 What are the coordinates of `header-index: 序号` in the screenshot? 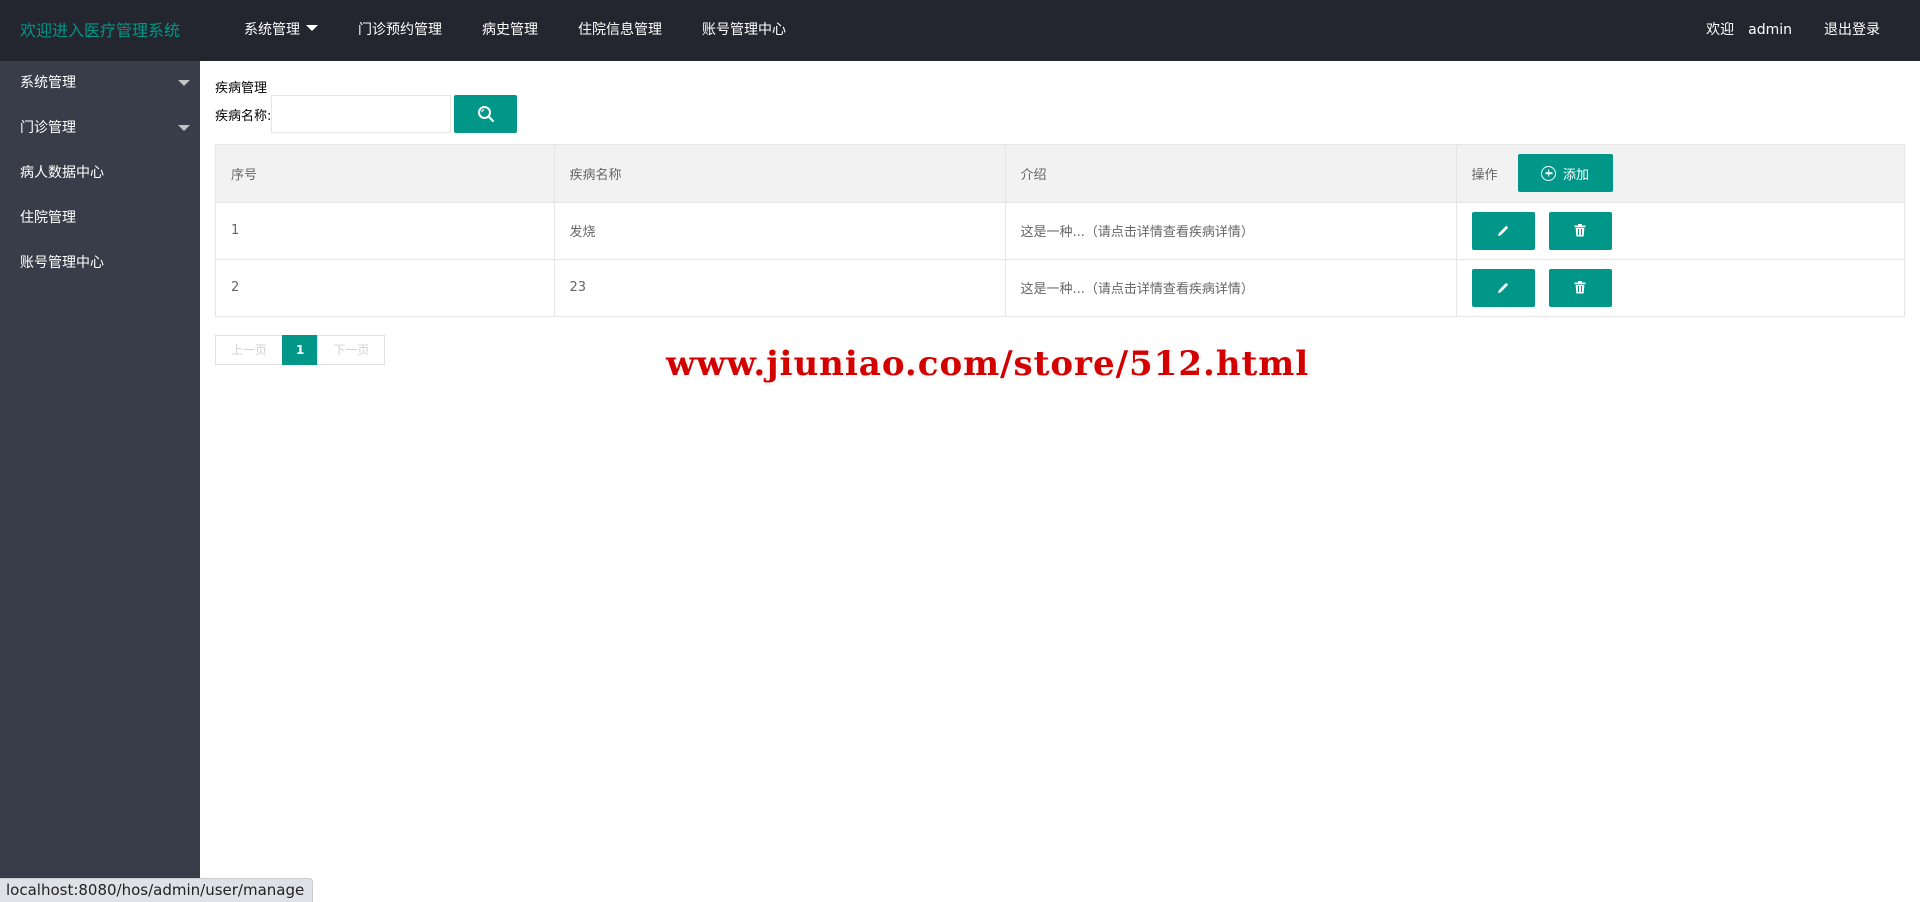 It's located at (385, 174).